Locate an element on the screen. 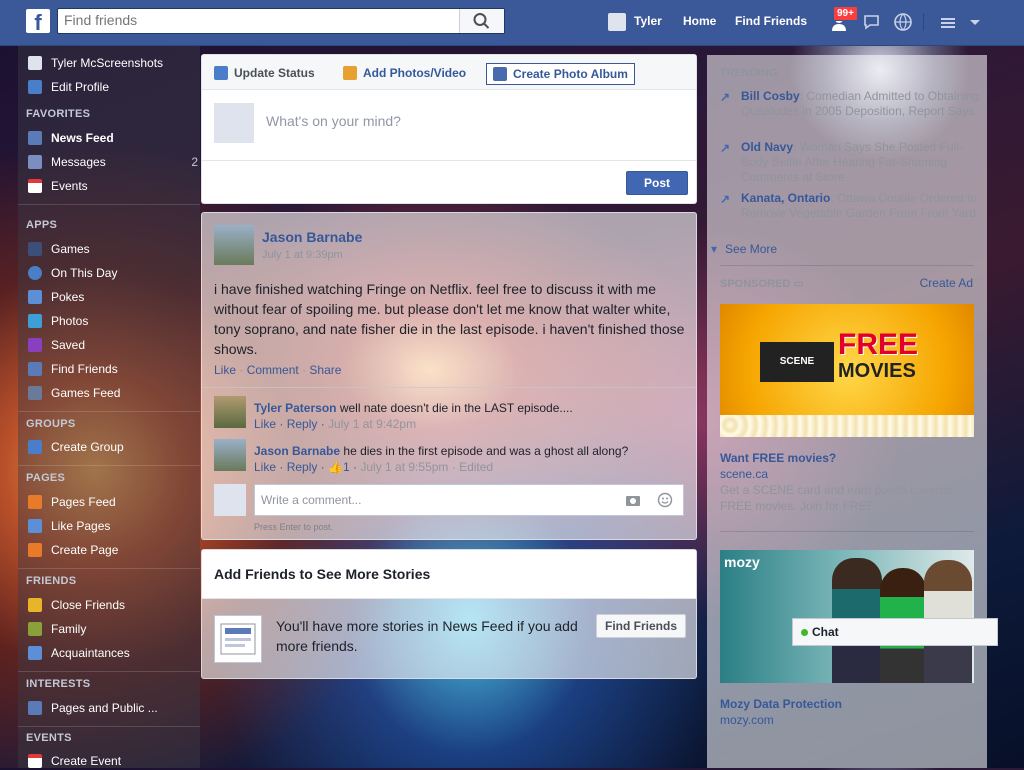  facebook-logo: f is located at coordinates (38, 22).